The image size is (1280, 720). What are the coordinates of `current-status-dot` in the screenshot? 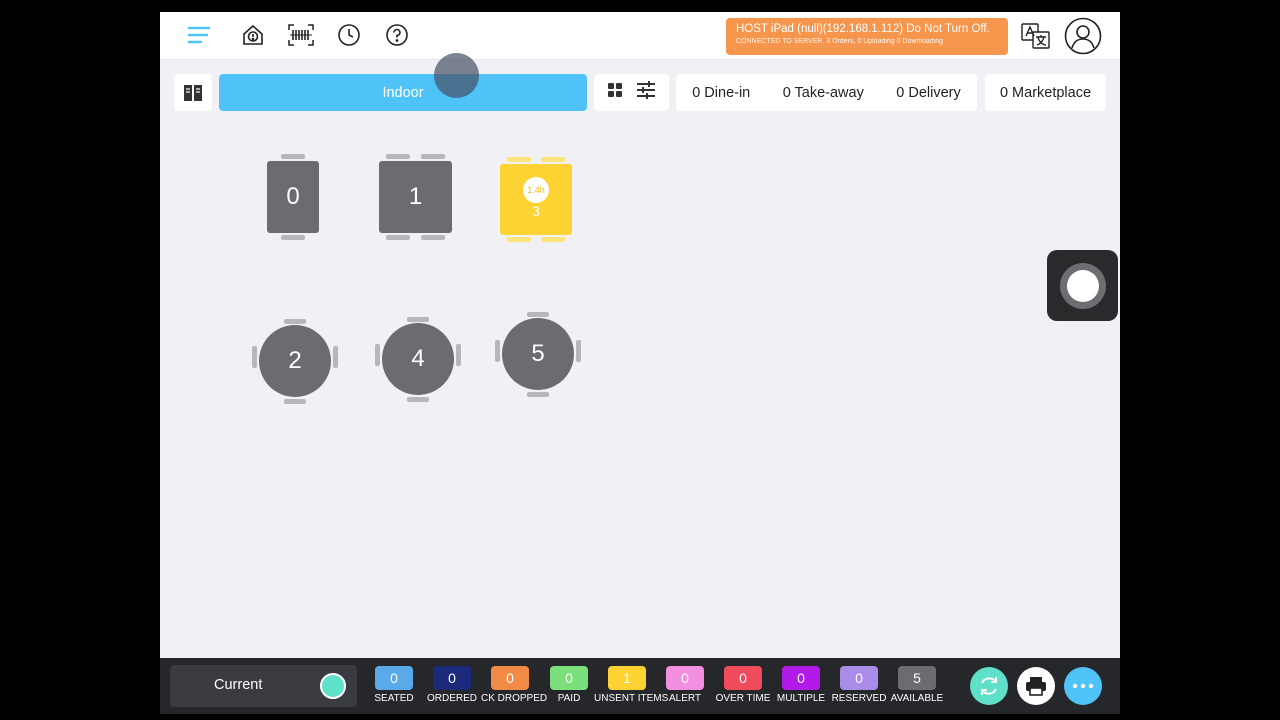 It's located at (333, 686).